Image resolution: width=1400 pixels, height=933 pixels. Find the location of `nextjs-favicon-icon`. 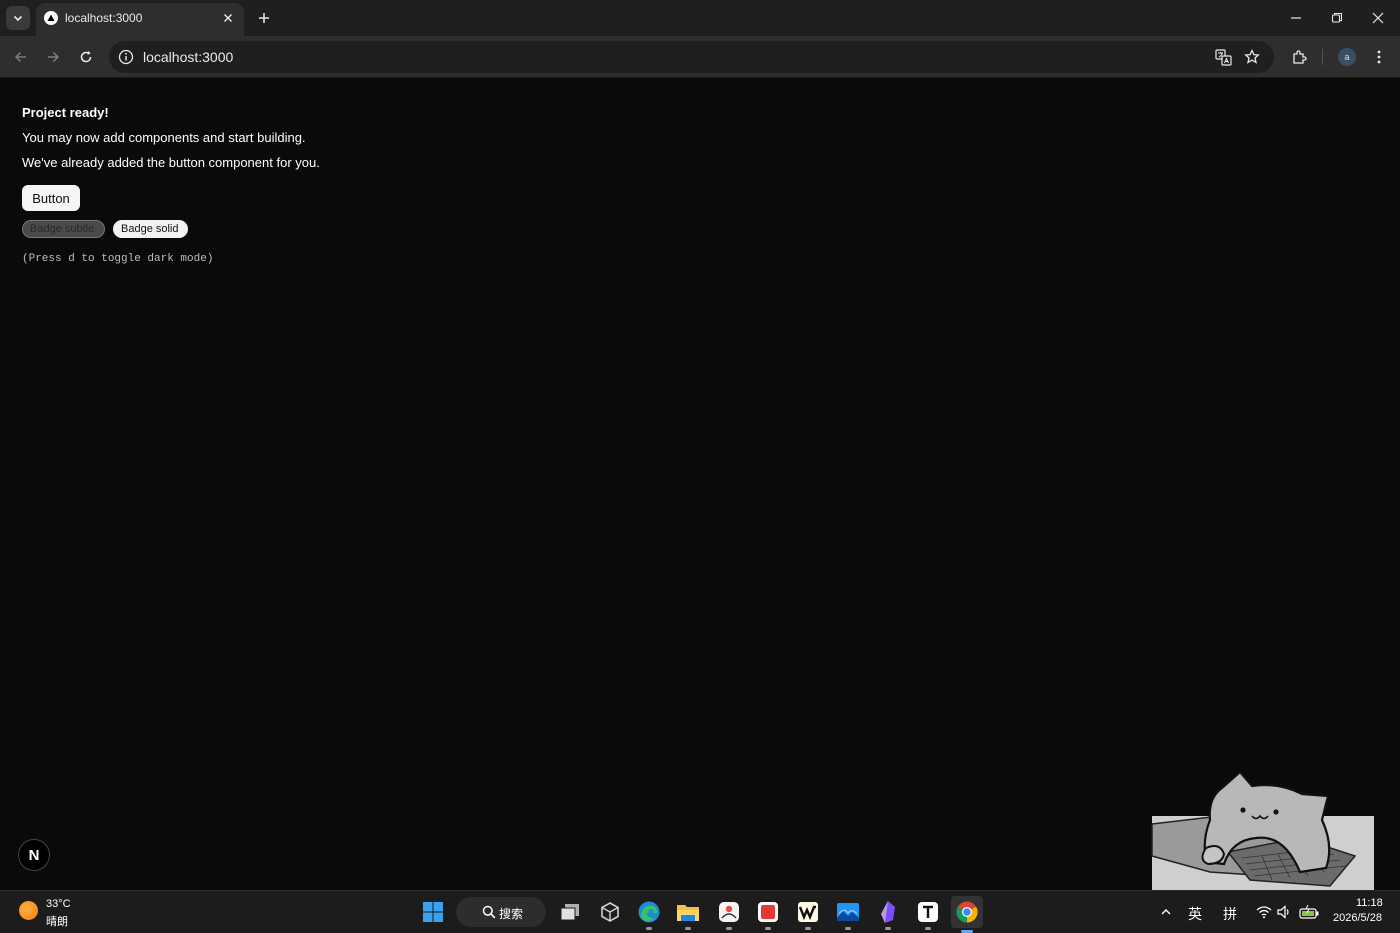

nextjs-favicon-icon is located at coordinates (51, 18).